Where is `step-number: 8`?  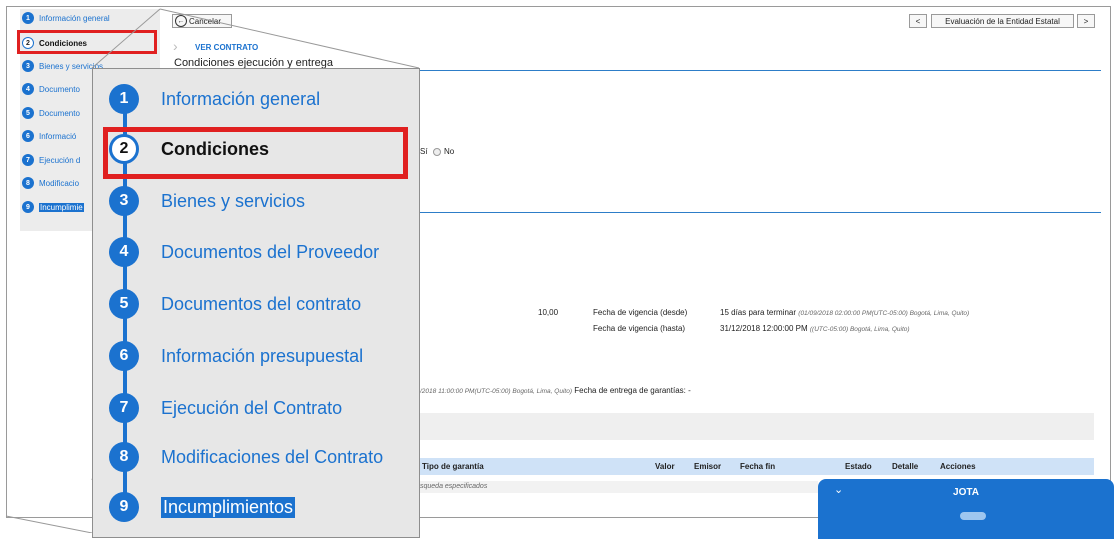 step-number: 8 is located at coordinates (124, 457).